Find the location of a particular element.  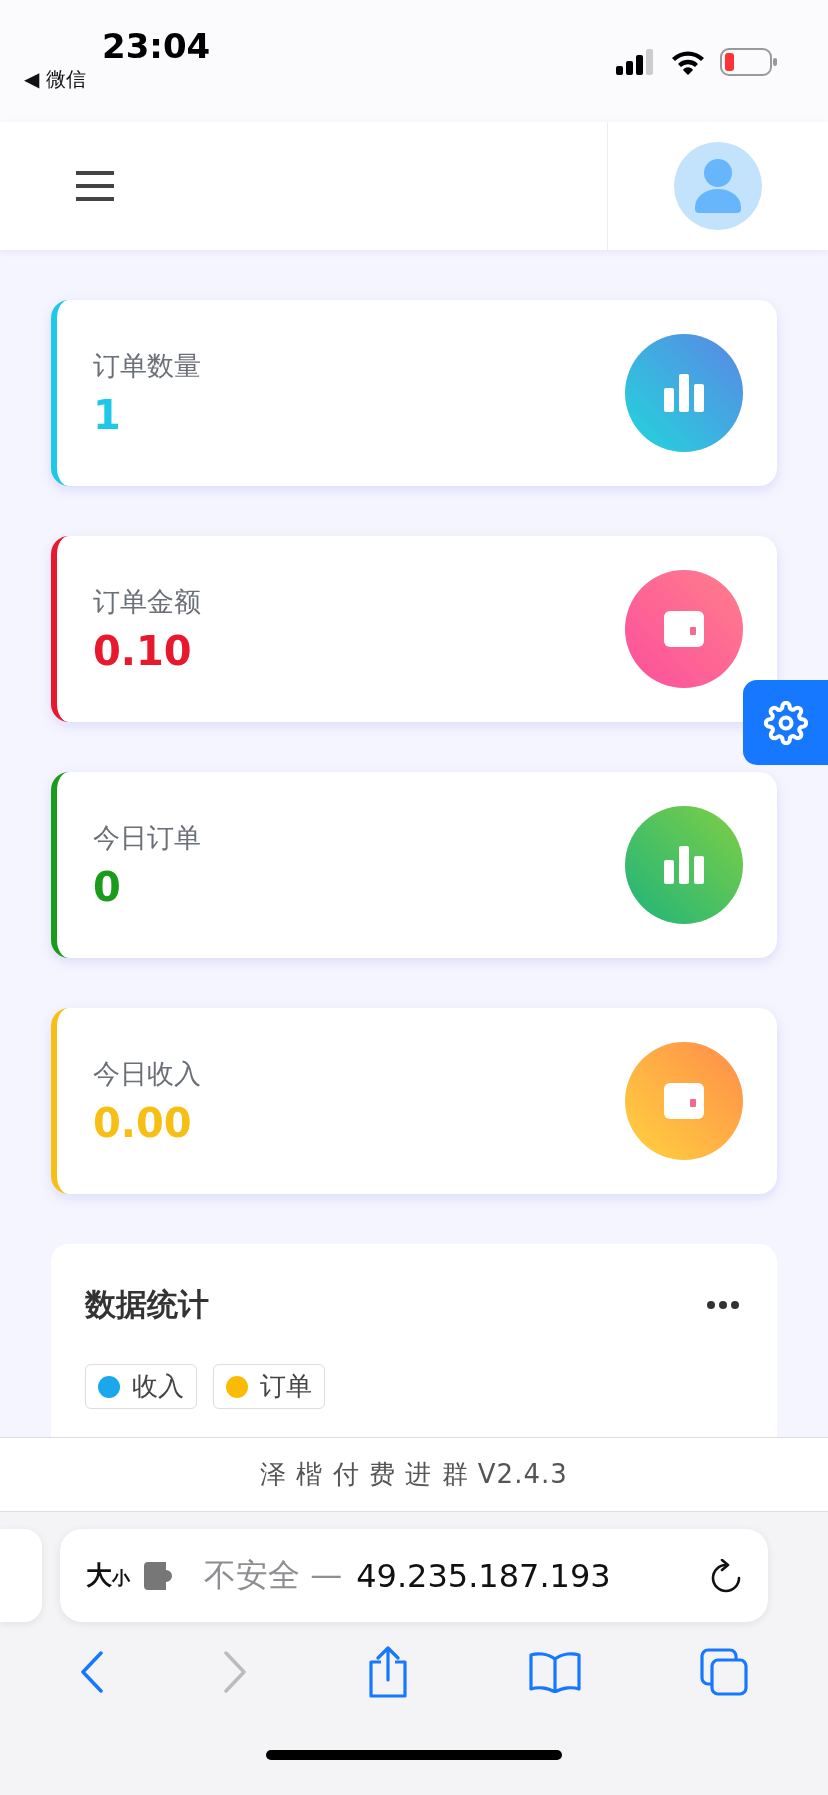

stat-value: 0.00 is located at coordinates (143, 1123).